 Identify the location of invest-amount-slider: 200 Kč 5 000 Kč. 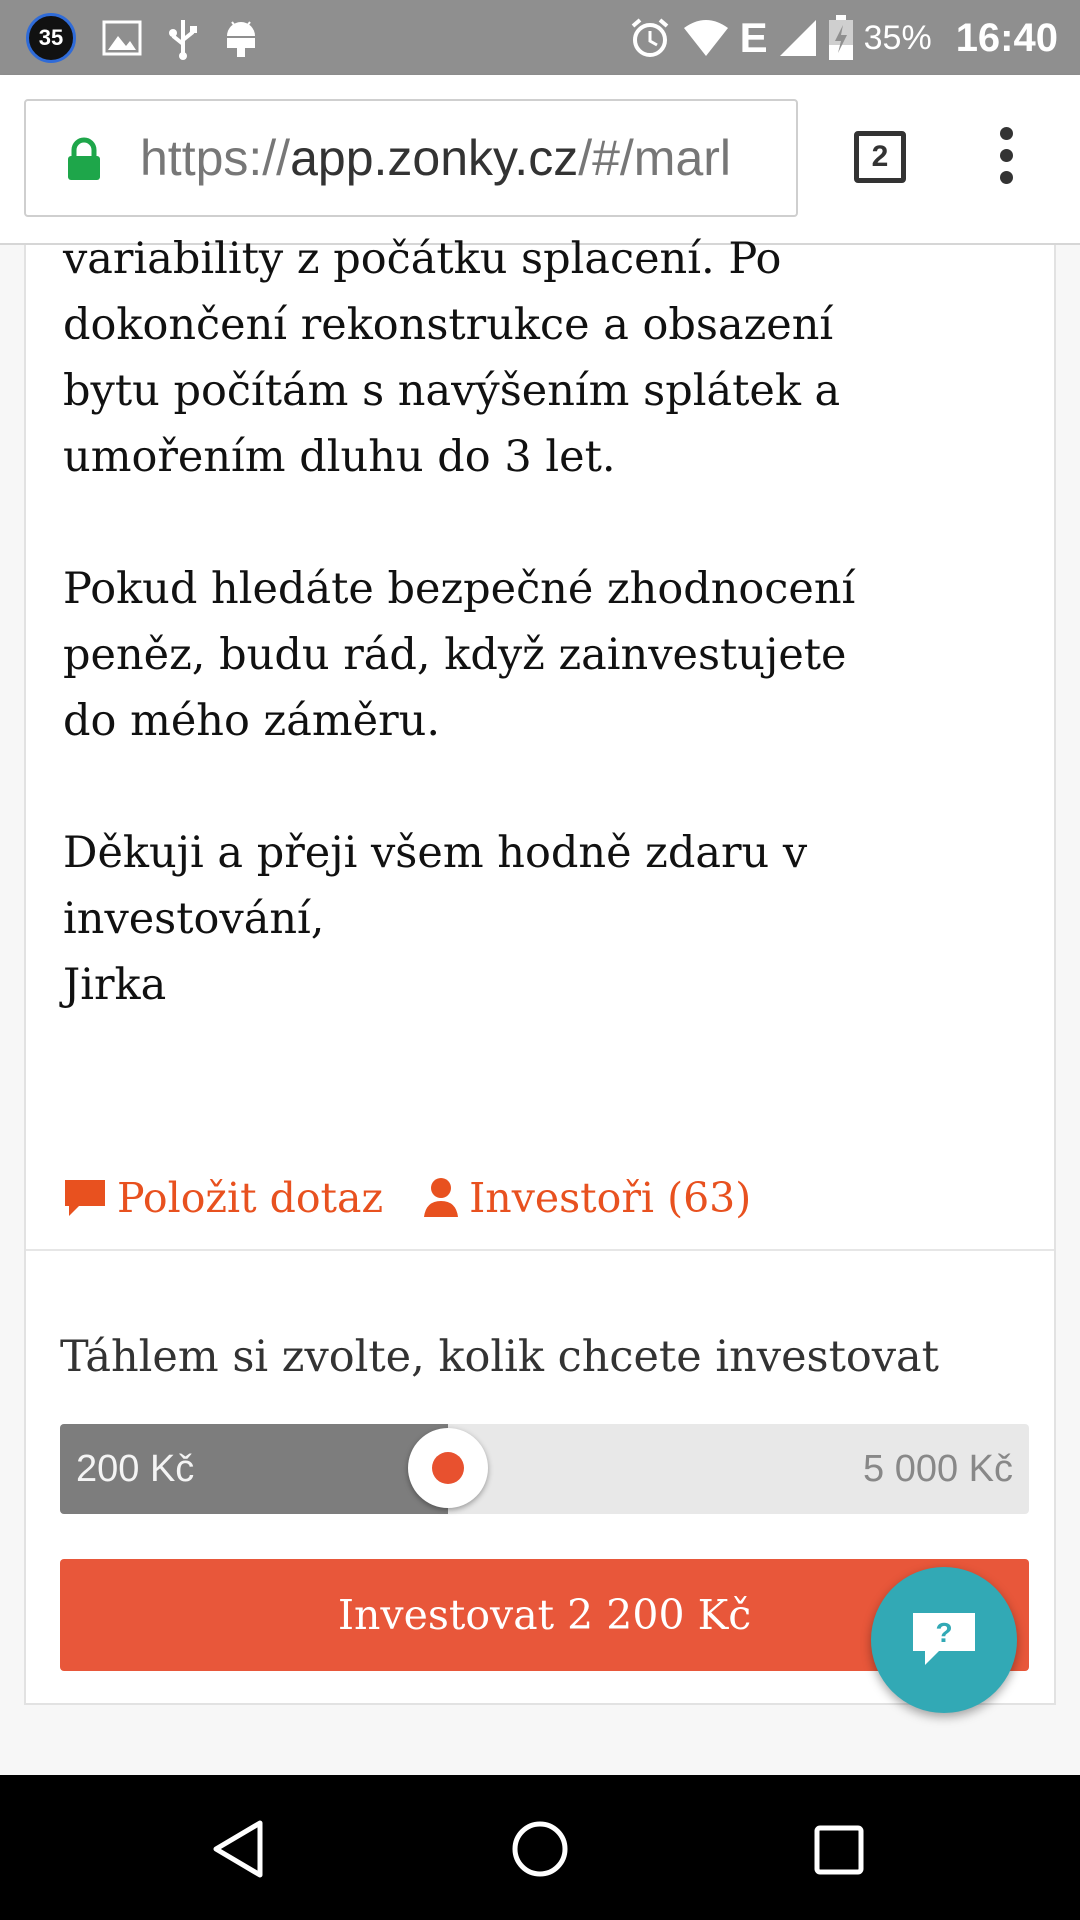
(544, 1469).